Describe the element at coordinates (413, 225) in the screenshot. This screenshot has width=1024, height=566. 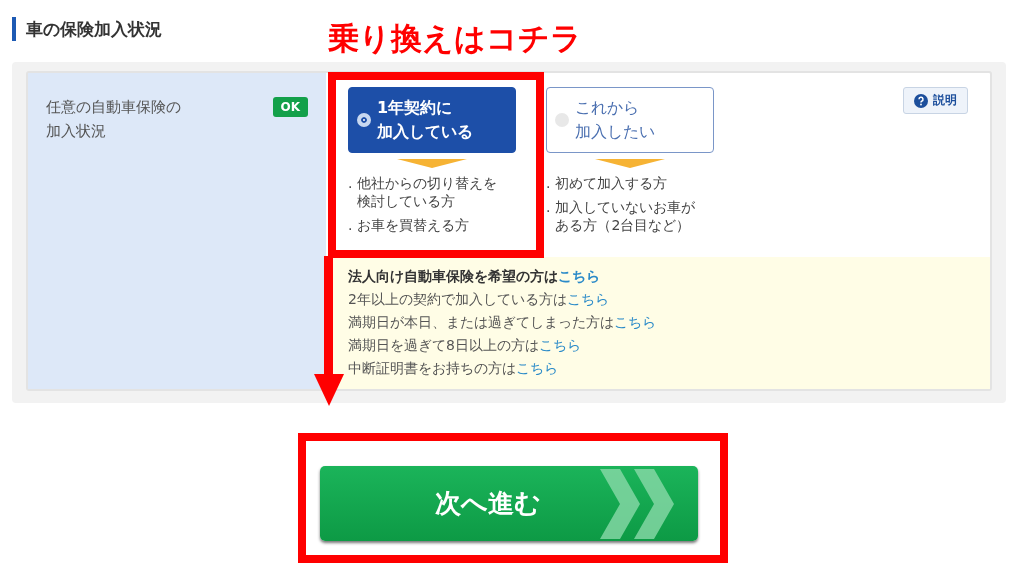
I see `note-text: お車を買替える方` at that location.